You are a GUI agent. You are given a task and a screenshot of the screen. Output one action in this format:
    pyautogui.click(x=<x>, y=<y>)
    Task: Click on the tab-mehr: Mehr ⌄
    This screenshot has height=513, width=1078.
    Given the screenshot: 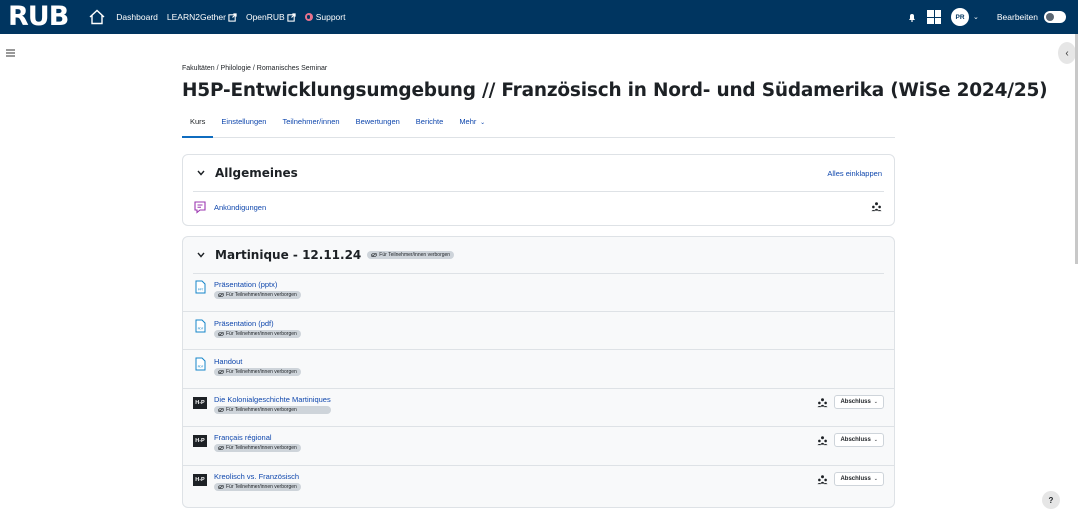 What is the action you would take?
    pyautogui.click(x=472, y=125)
    